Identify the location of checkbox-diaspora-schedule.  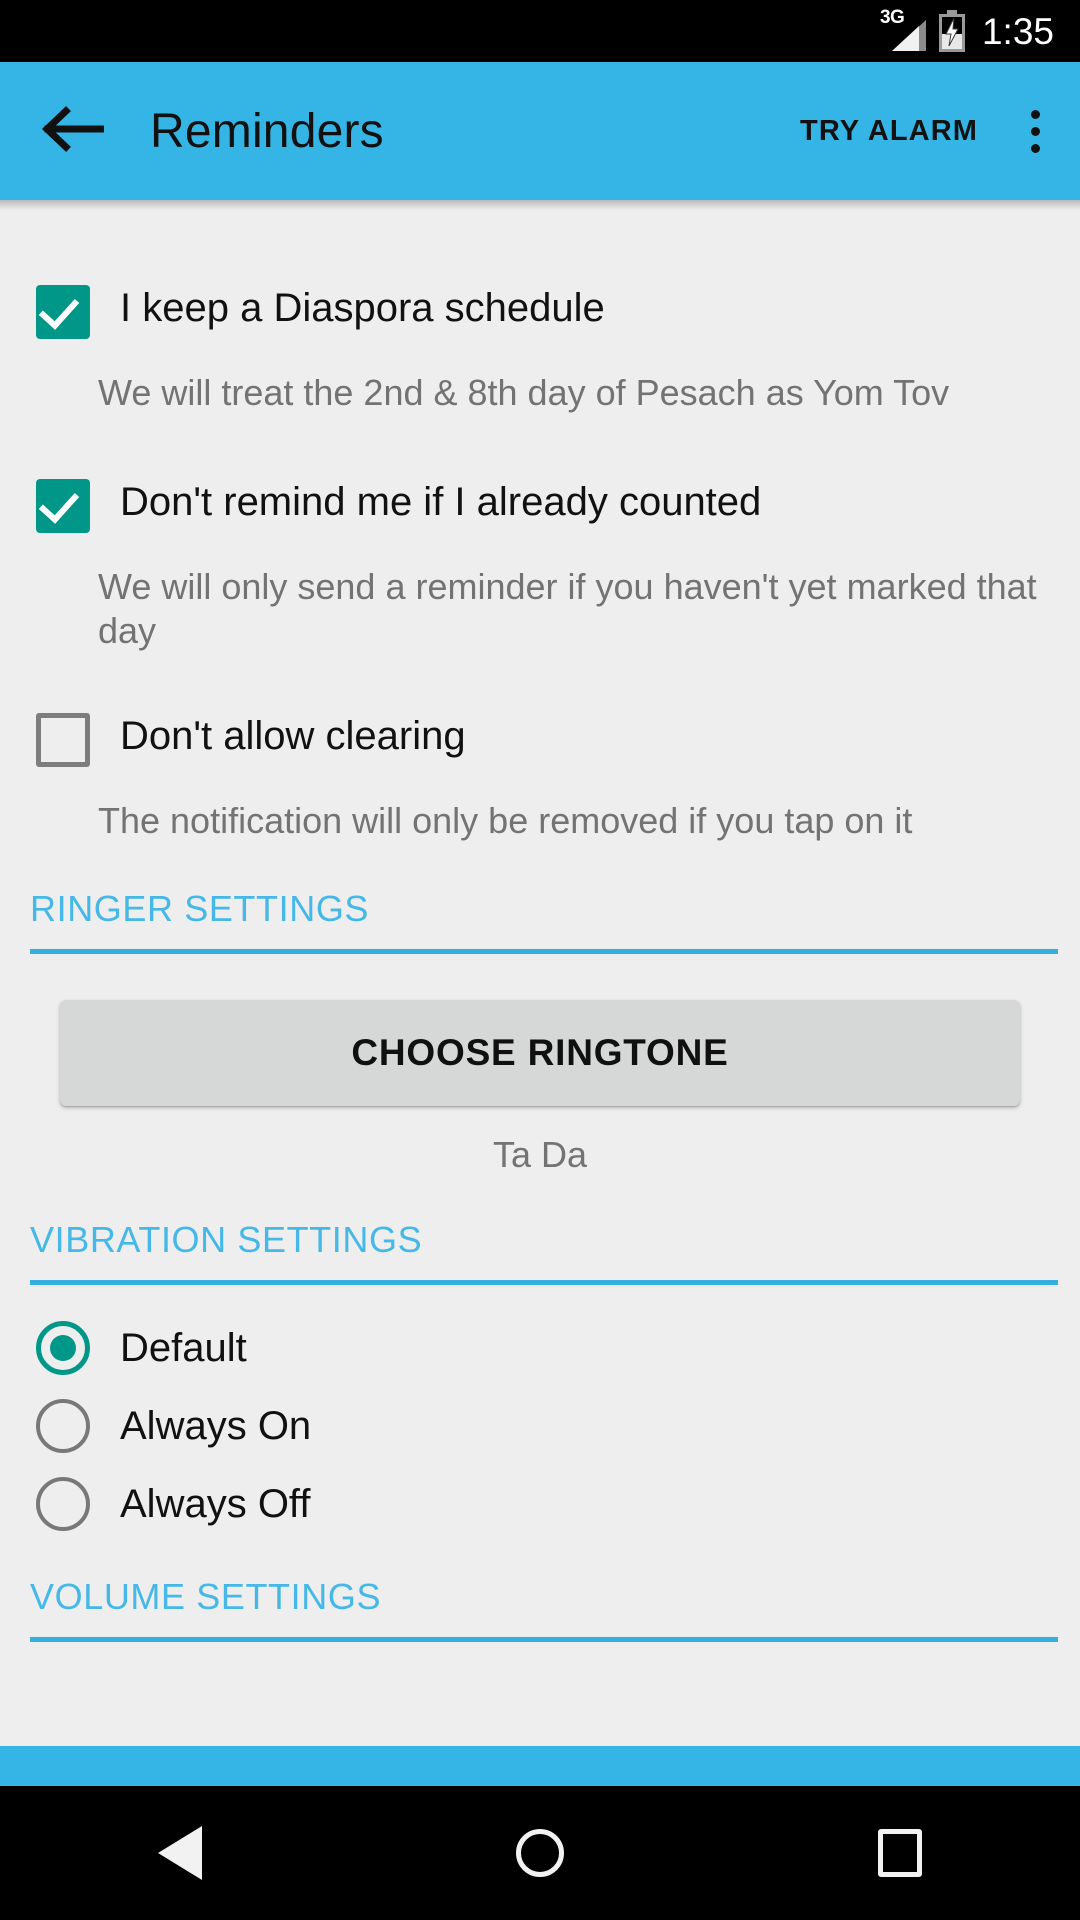
(63, 312).